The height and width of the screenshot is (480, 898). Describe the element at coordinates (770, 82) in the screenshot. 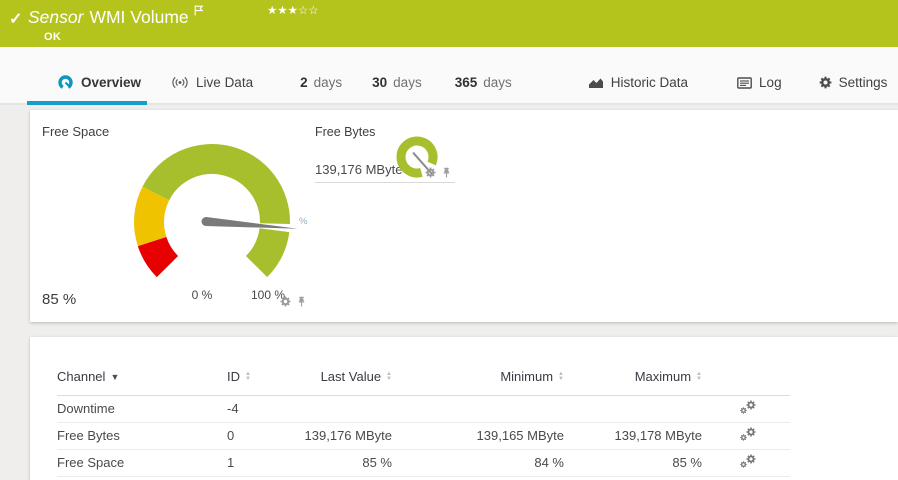

I see `tab-label: Log` at that location.